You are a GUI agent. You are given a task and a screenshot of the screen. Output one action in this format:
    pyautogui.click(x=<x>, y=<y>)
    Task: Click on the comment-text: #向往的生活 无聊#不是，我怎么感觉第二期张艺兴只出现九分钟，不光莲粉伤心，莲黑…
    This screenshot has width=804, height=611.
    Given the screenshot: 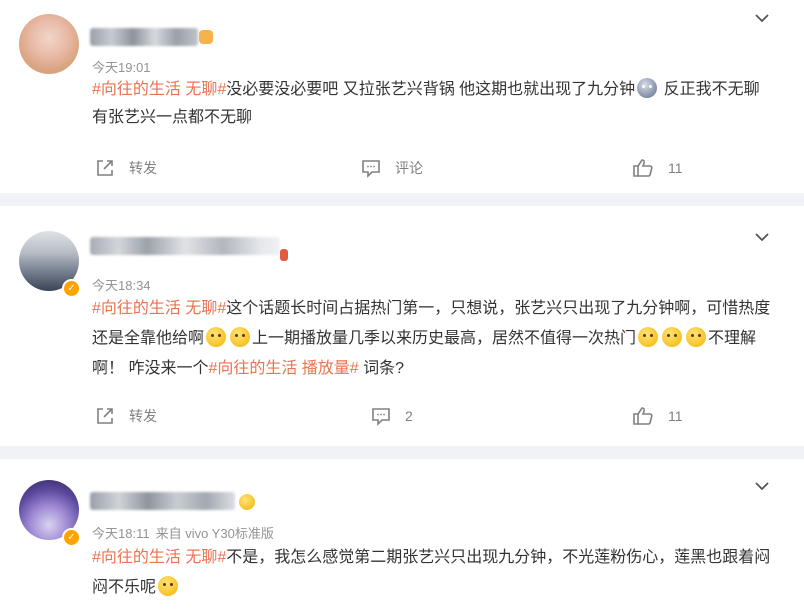 What is the action you would take?
    pyautogui.click(x=432, y=573)
    